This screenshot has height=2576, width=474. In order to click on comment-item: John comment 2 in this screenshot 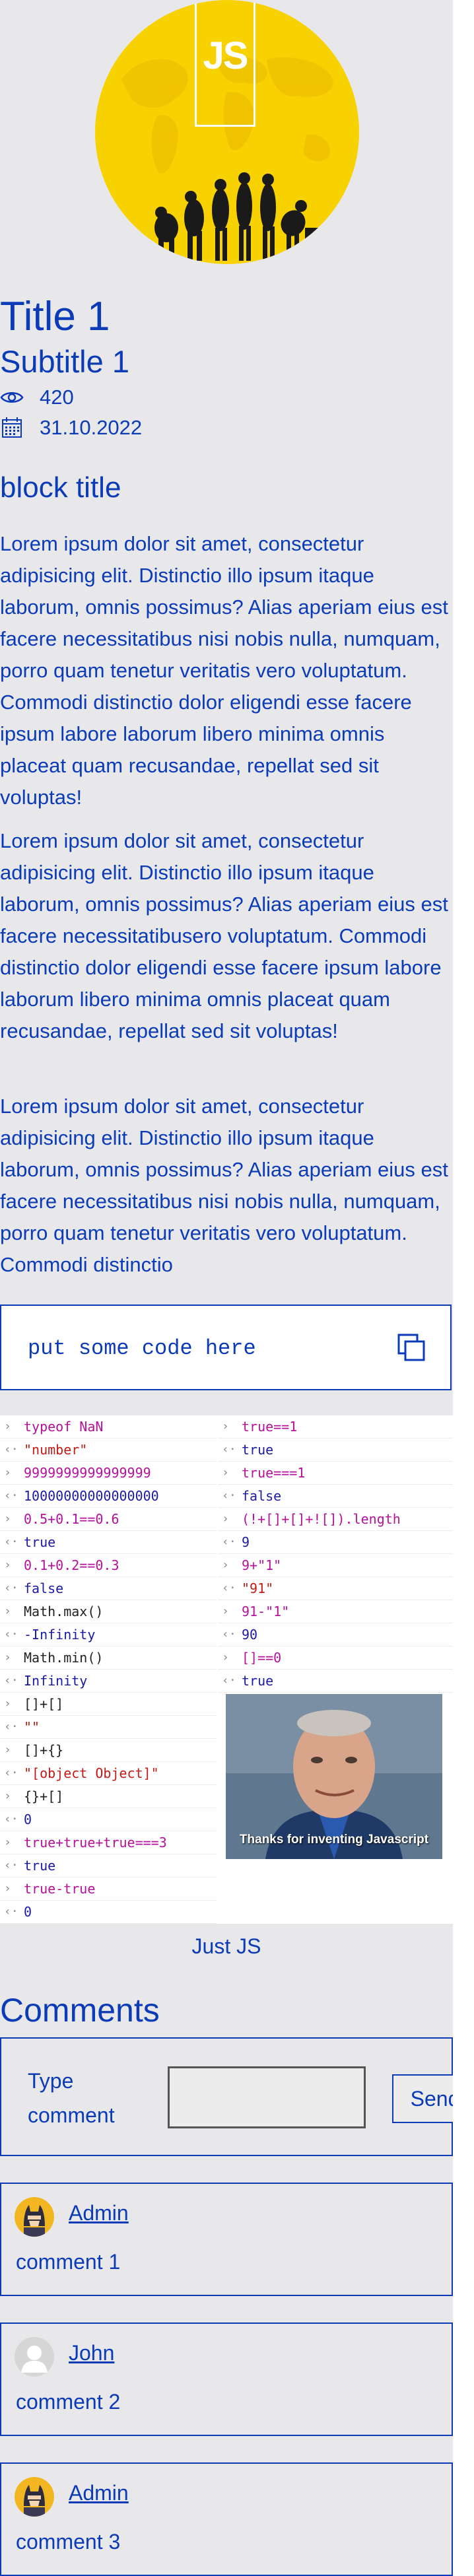, I will do `click(226, 2379)`.